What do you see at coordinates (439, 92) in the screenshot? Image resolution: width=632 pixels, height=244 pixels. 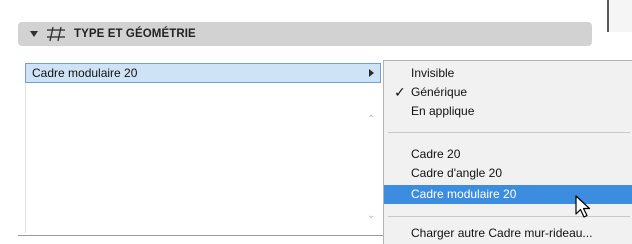 I see `menu-item-label: Générique` at bounding box center [439, 92].